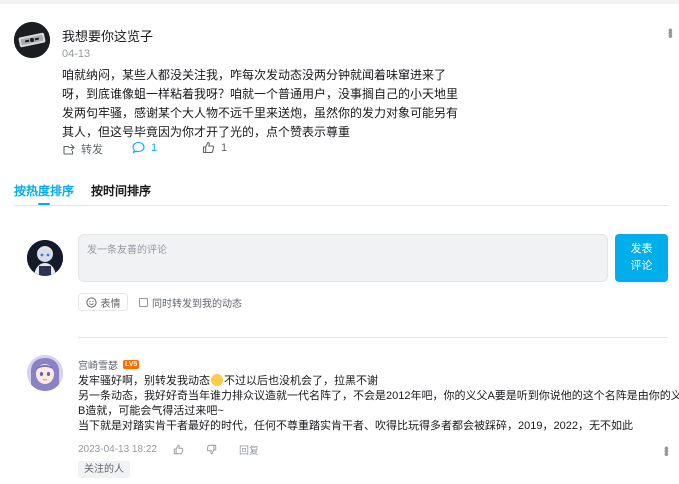 Image resolution: width=679 pixels, height=484 pixels. I want to click on comment-line: 发牢骚好啊，别转发我动态 不过以后也没机会了，拉黑不谢, so click(373, 381).